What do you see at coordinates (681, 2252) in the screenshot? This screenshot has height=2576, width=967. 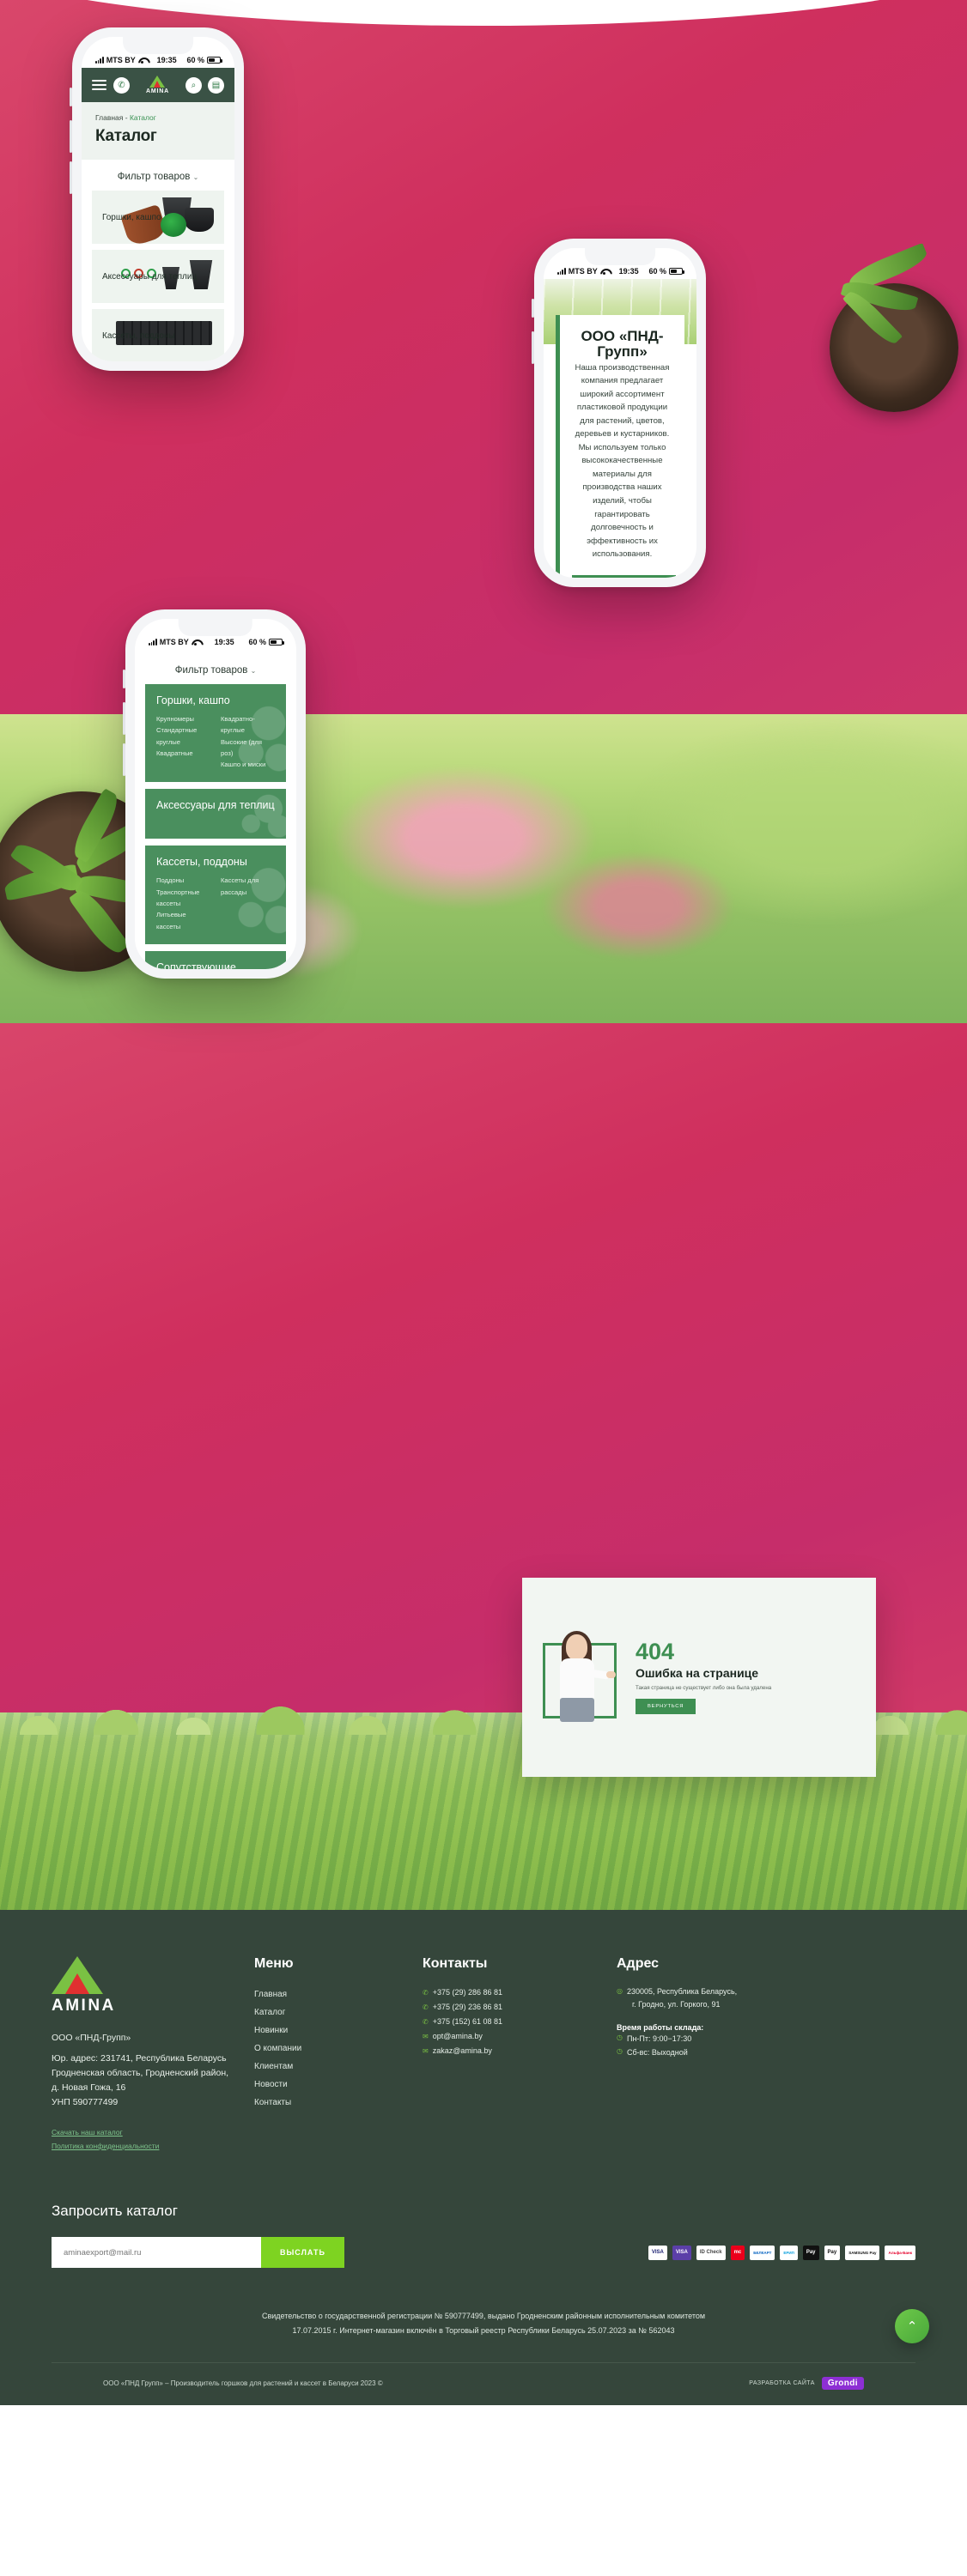 I see `payment-logo-visa-secure: VISA` at bounding box center [681, 2252].